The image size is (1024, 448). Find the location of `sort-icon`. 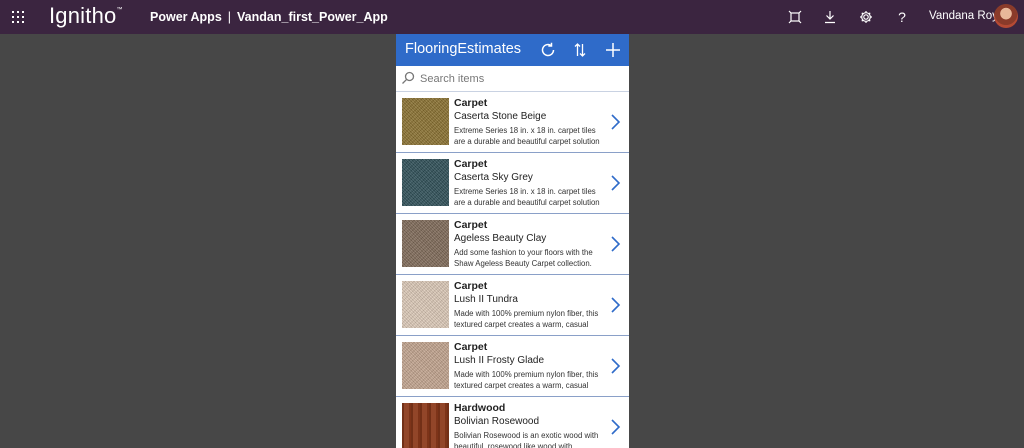

sort-icon is located at coordinates (580, 50).